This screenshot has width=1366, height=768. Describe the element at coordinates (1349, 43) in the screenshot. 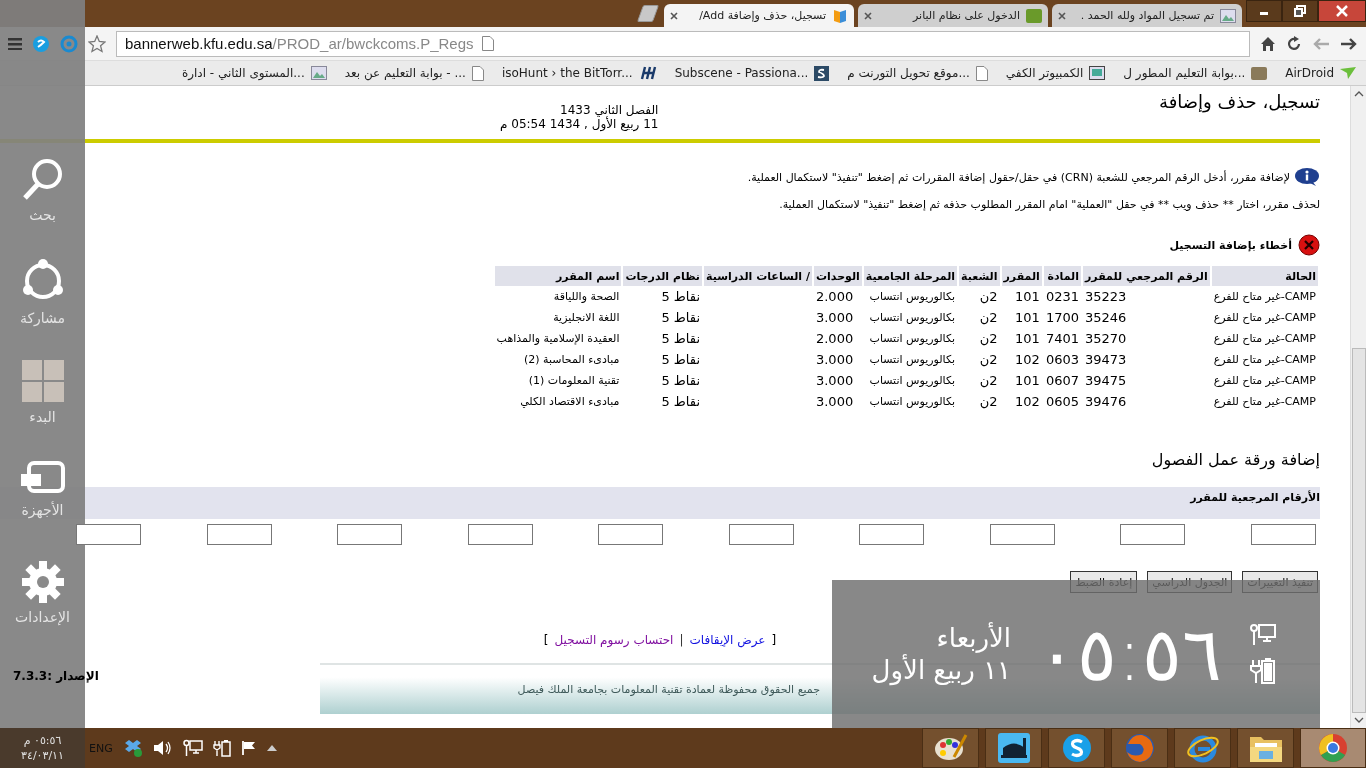

I see `forward-arrow-icon` at that location.